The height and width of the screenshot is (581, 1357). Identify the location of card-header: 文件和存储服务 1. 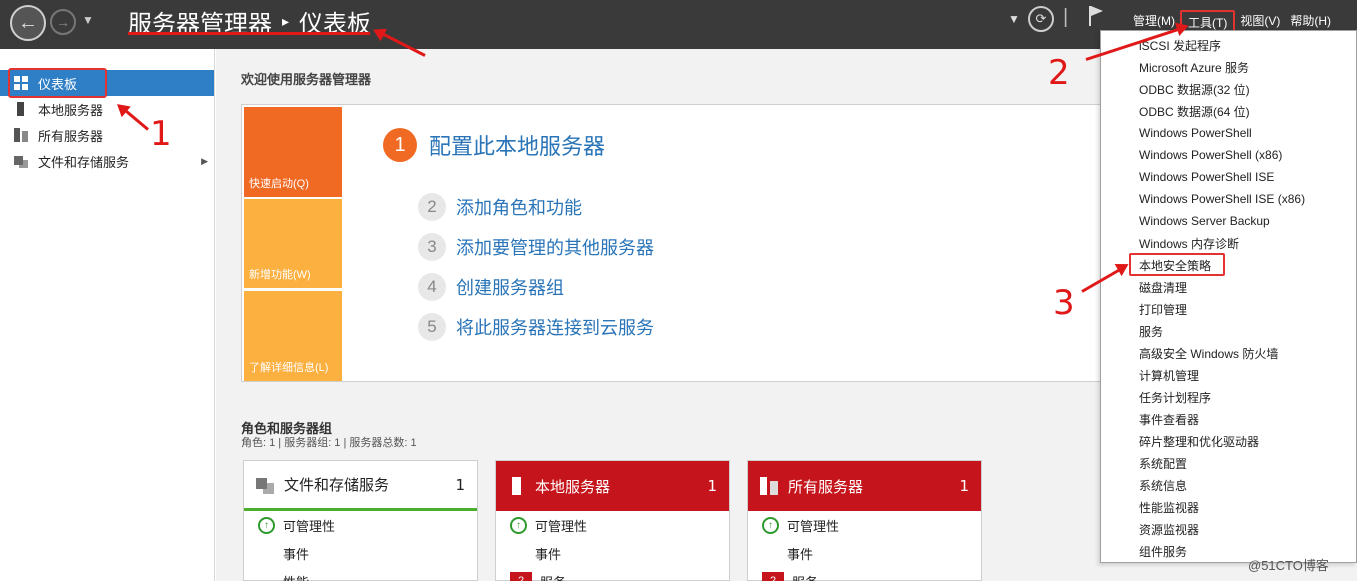
(360, 486).